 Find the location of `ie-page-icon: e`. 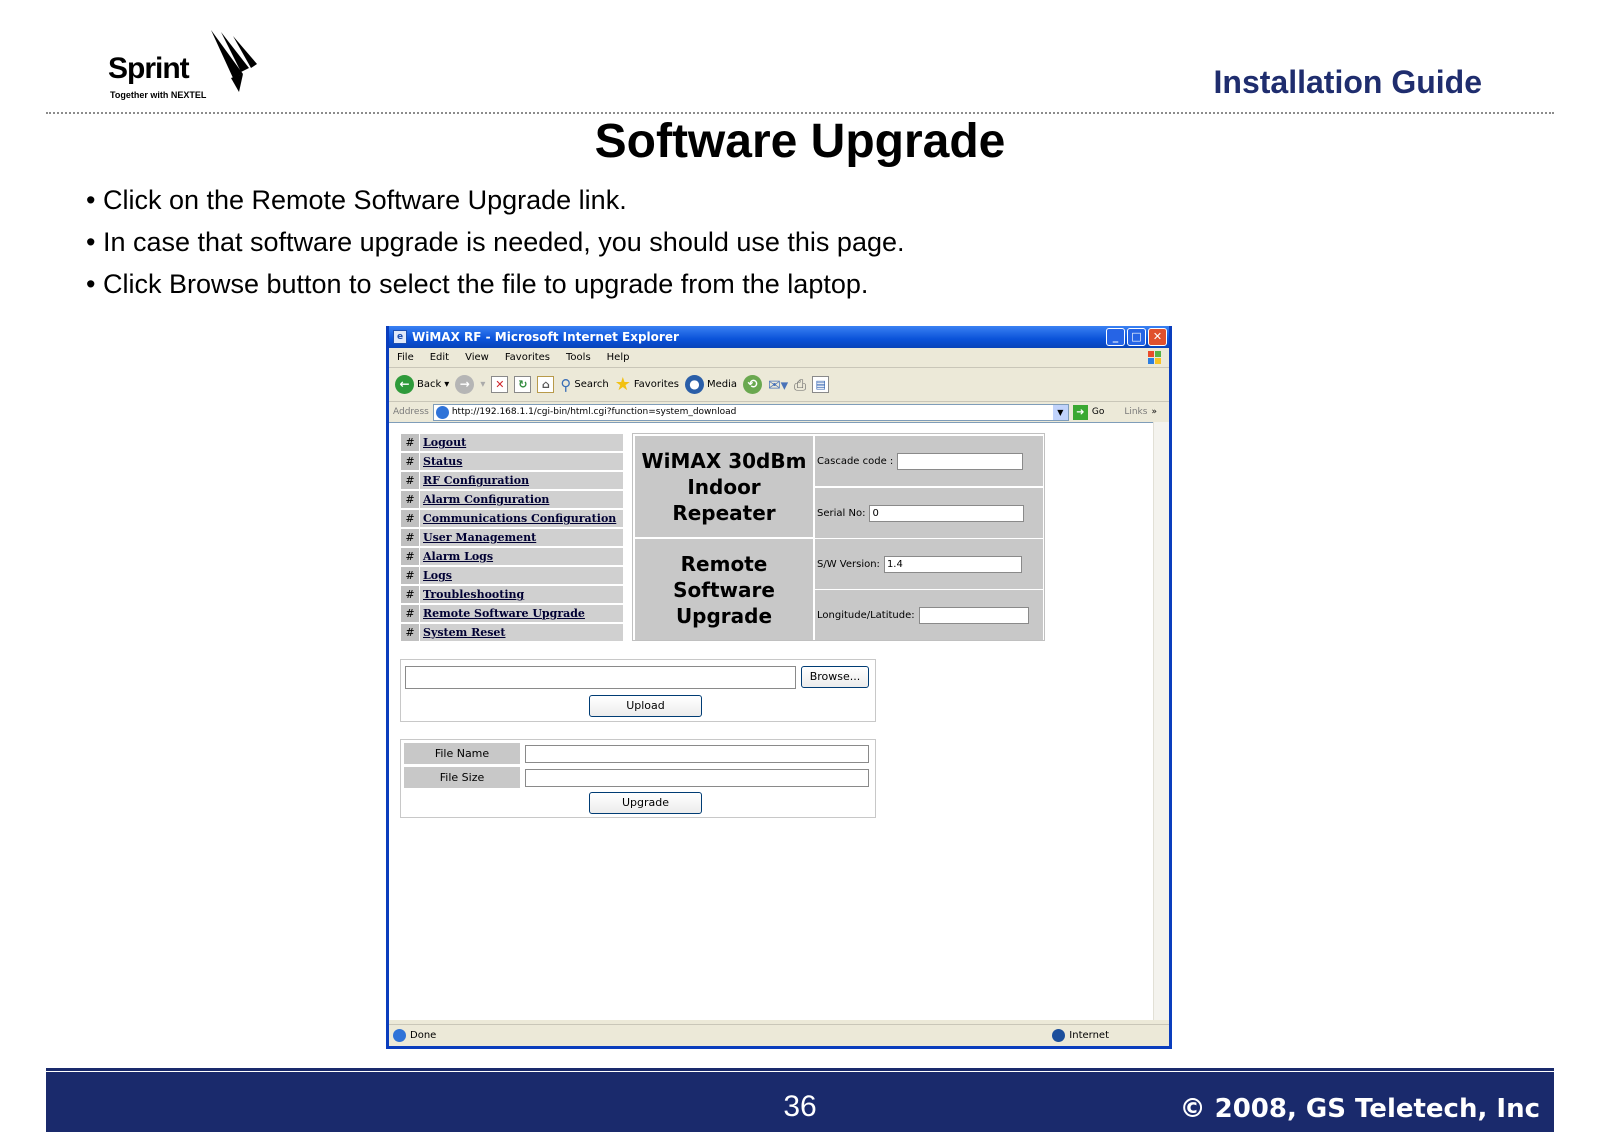

ie-page-icon: e is located at coordinates (400, 337).